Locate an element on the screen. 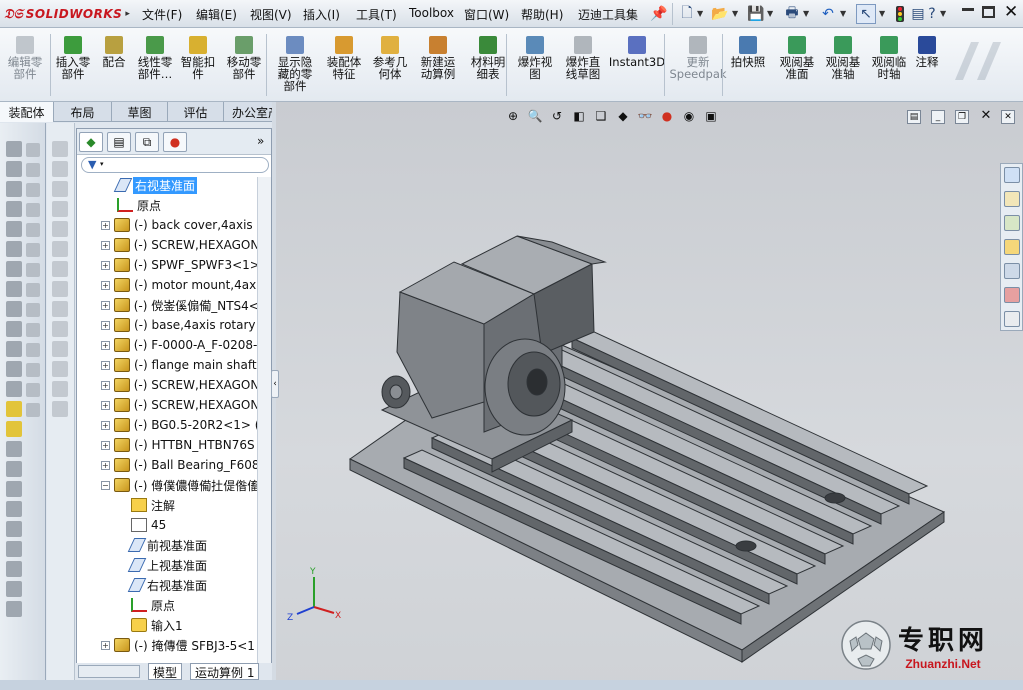 Image resolution: width=1023 pixels, height=690 pixels. select-pointer-icon: ↖ is located at coordinates (866, 14).